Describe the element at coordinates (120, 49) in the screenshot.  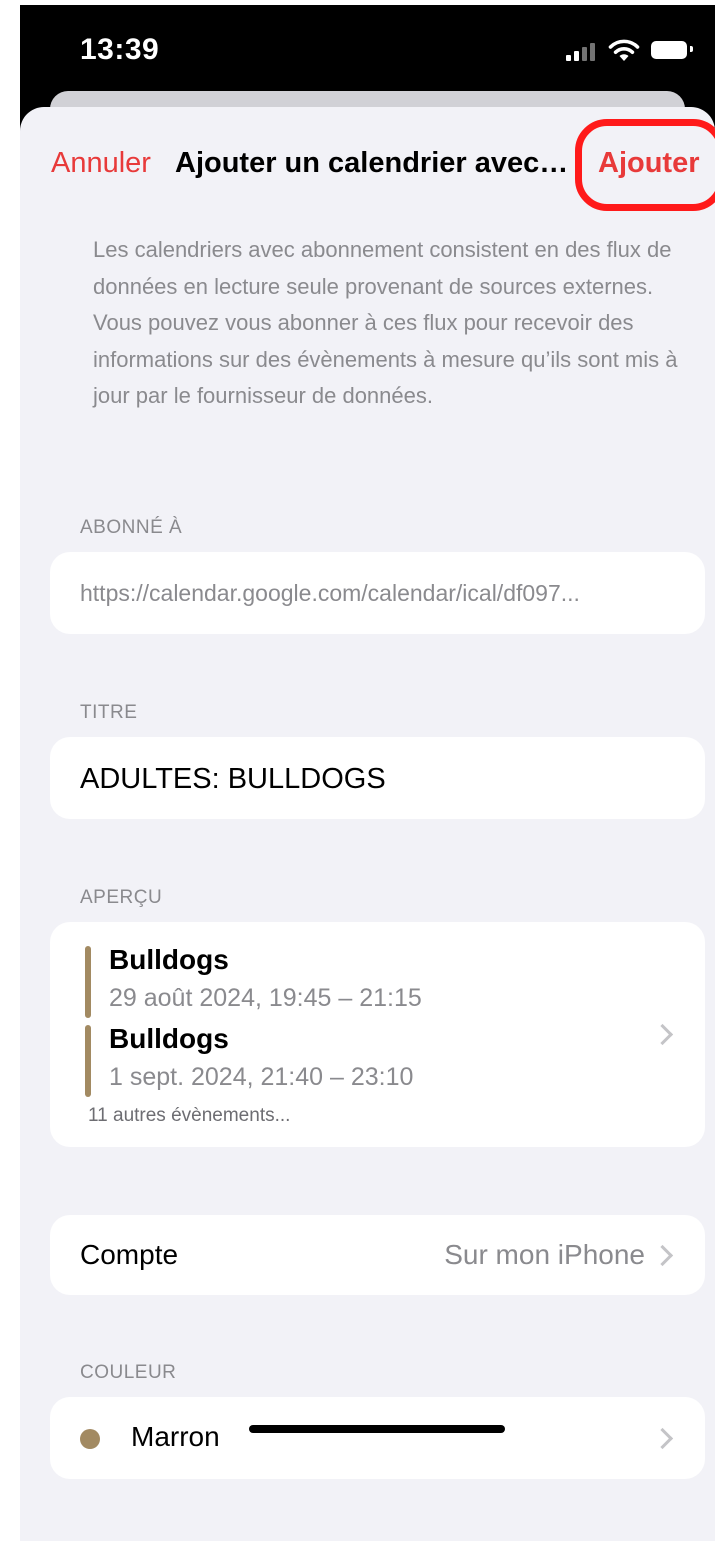
I see `status-time: 13:39` at that location.